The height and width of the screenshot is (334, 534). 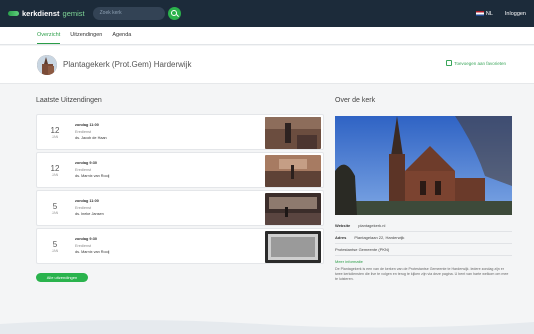 I want to click on church-avatar, so click(x=47, y=64).